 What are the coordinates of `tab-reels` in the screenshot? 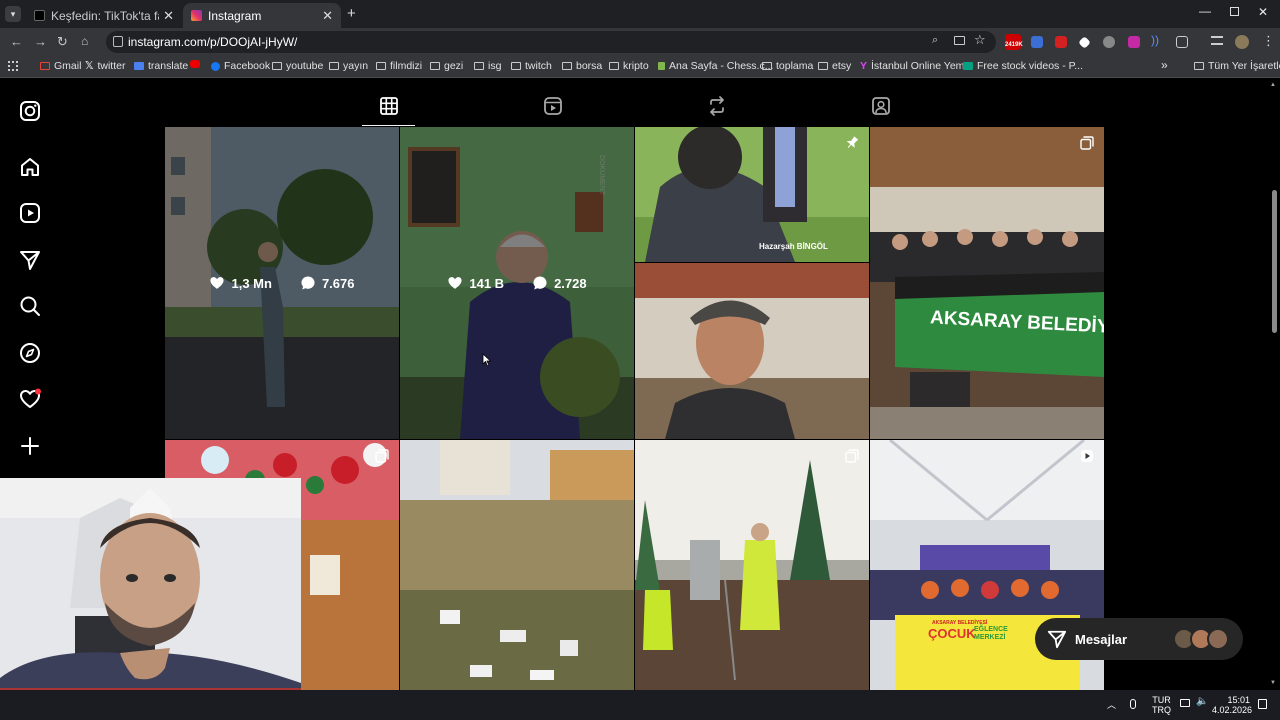 It's located at (553, 106).